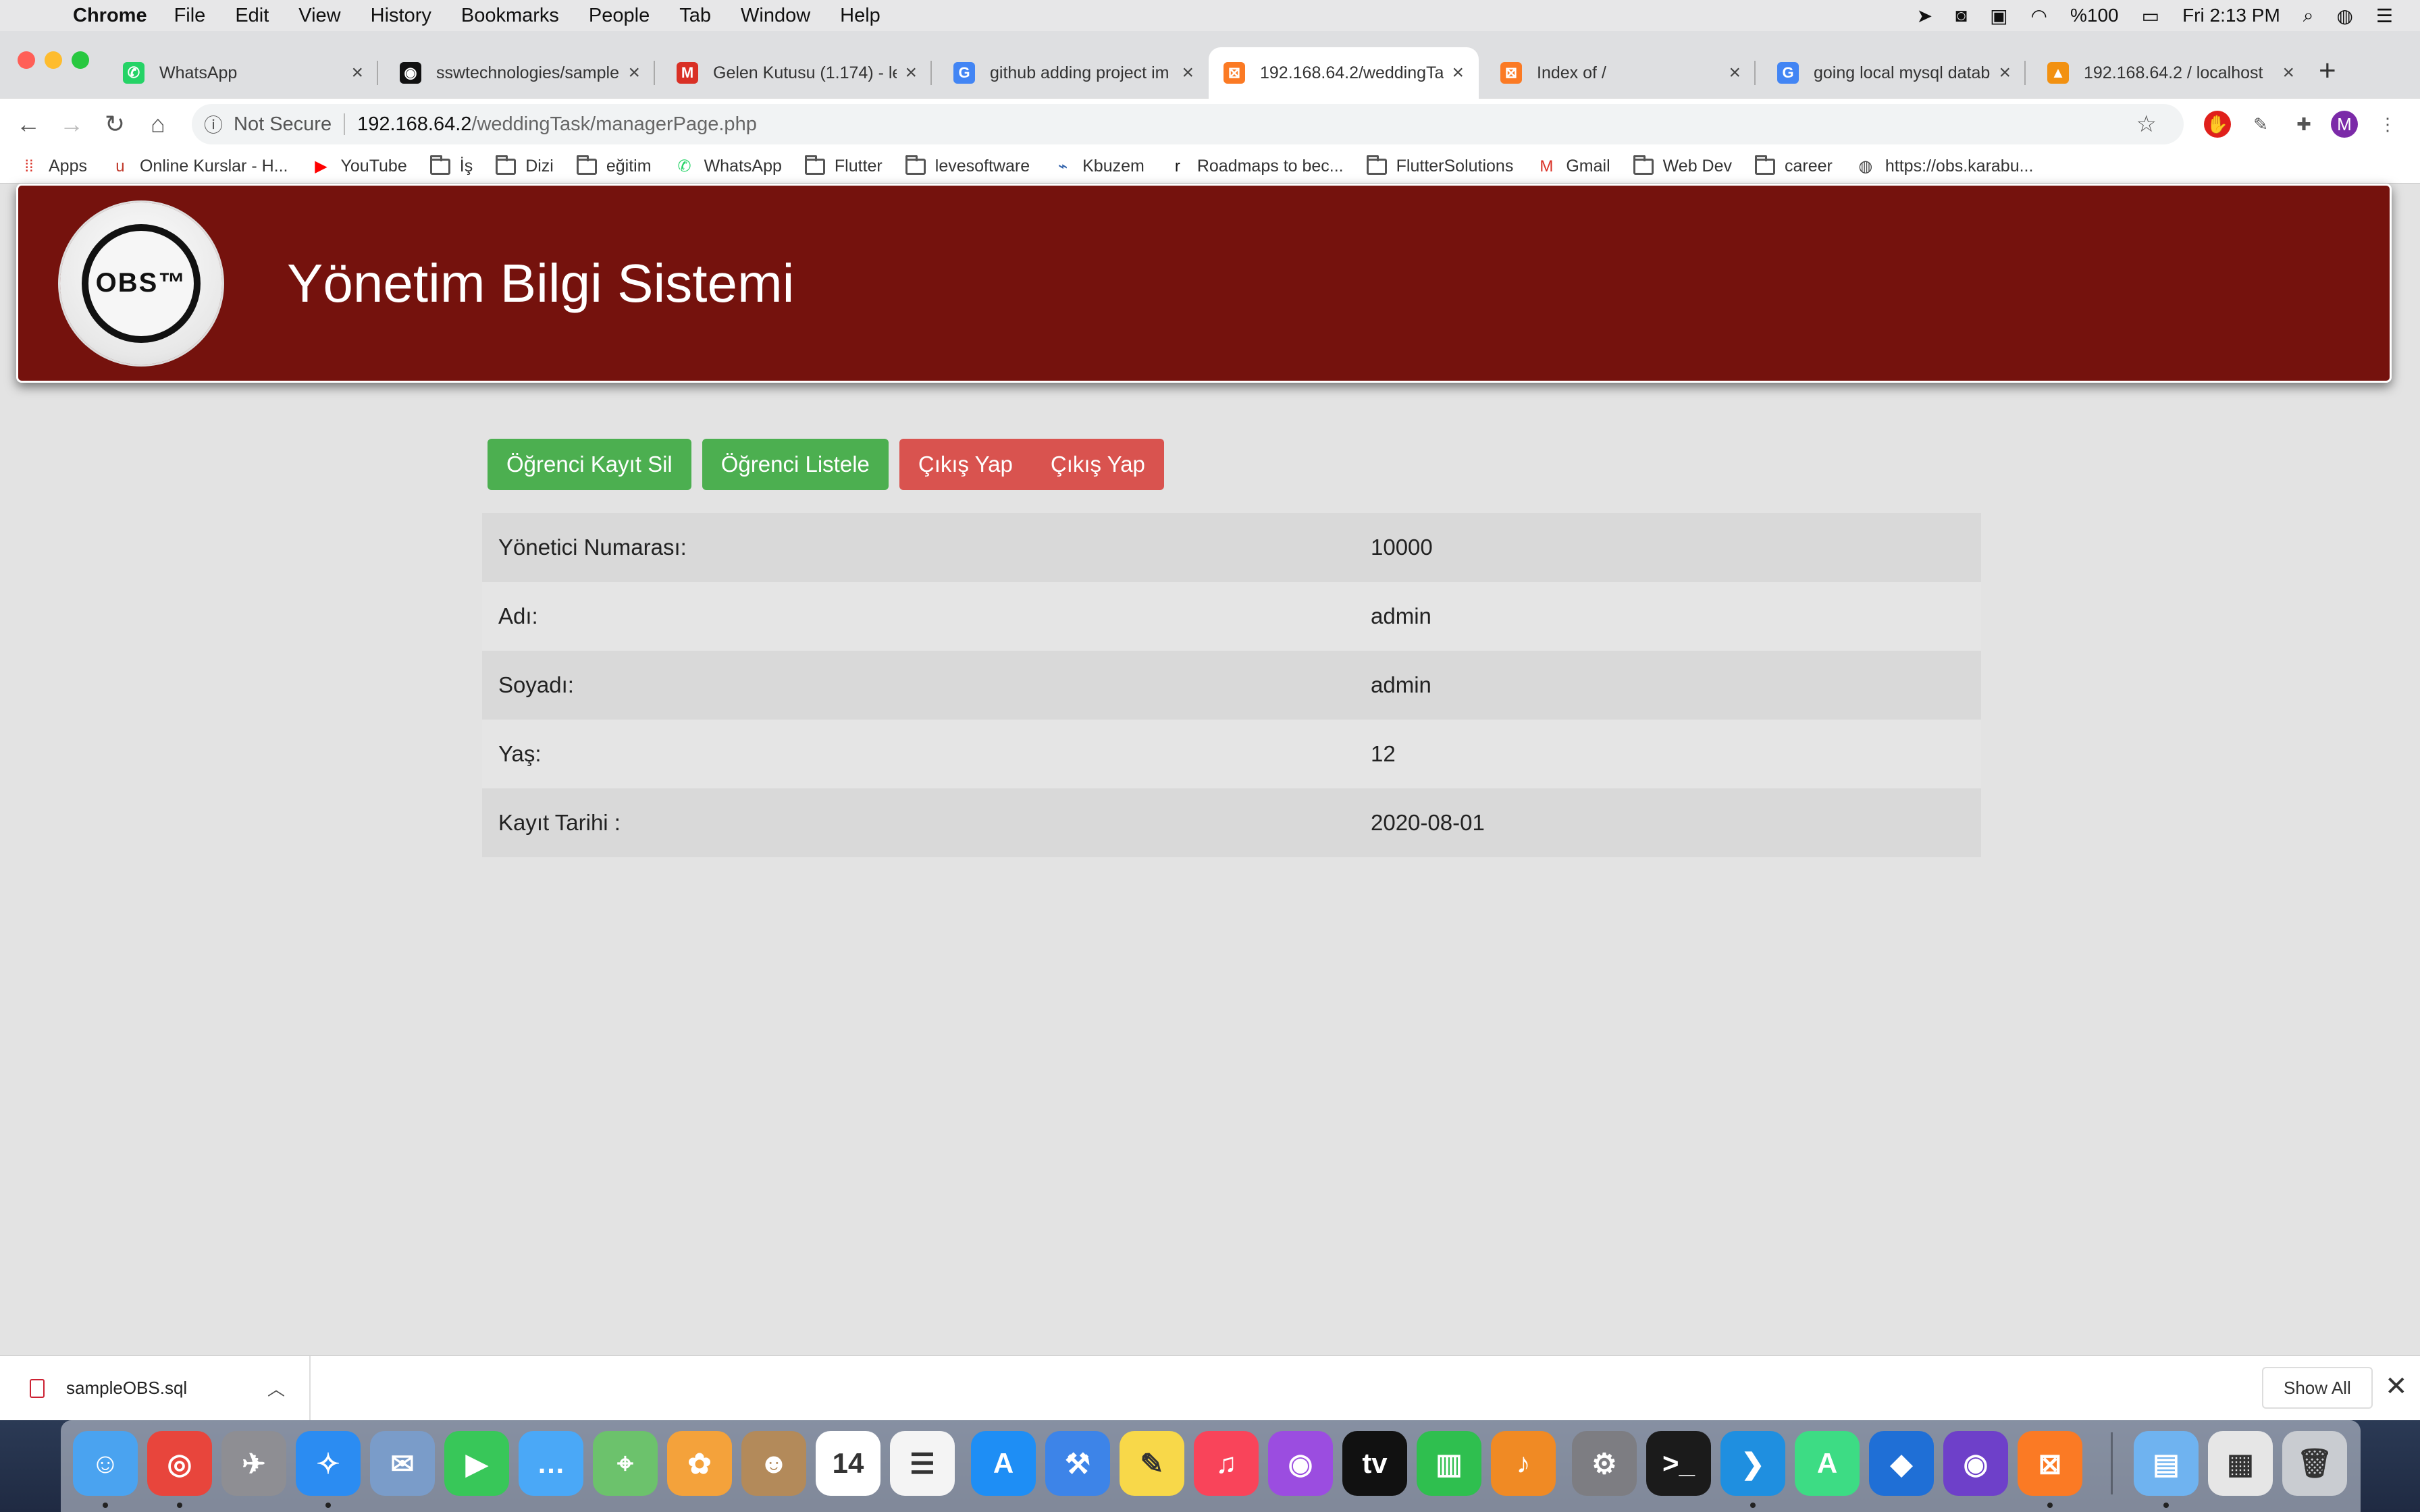  I want to click on menu-window: Window, so click(775, 16).